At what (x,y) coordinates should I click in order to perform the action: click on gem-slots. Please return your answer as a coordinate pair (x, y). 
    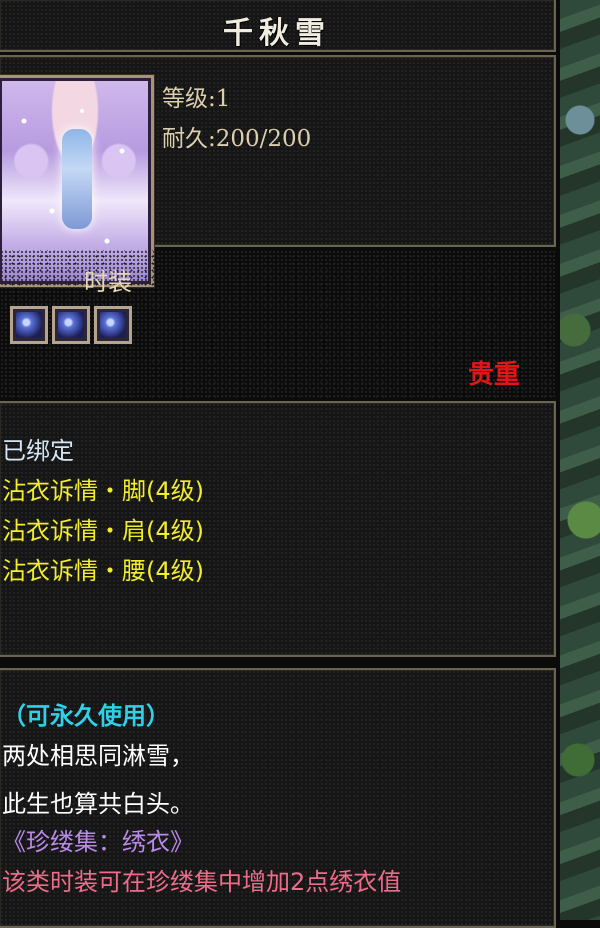
    Looking at the image, I should click on (71, 325).